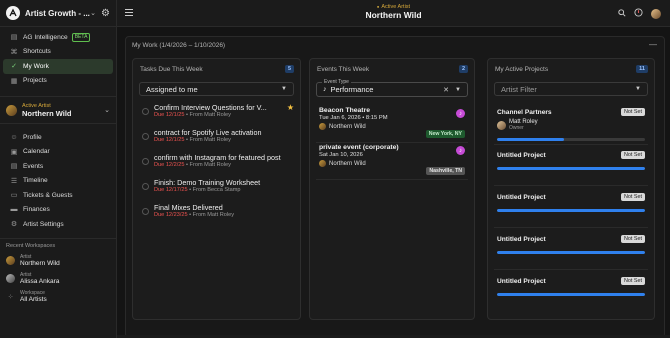  Describe the element at coordinates (638, 13) in the screenshot. I see `notifications-icon` at that location.